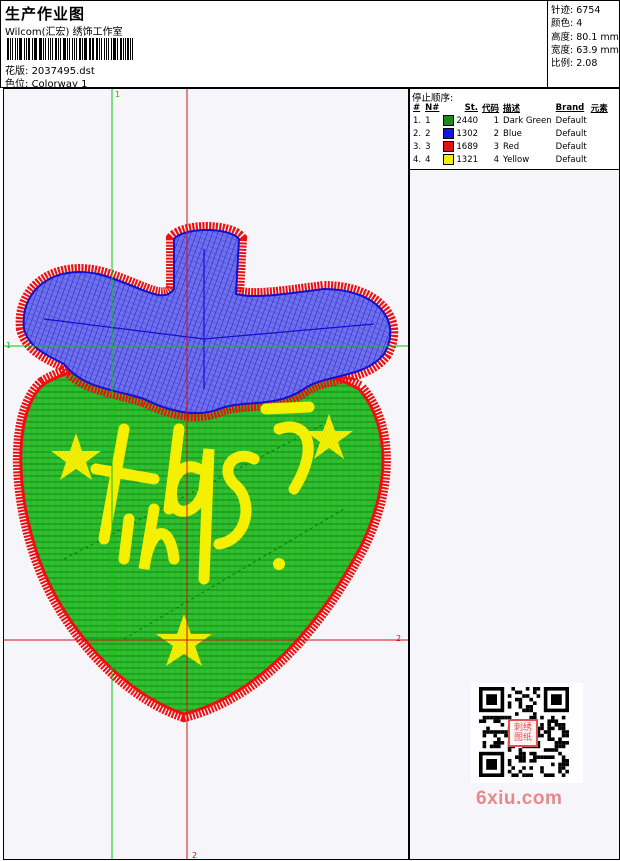  Describe the element at coordinates (500, 133) in the screenshot. I see `table-row: 2. 2 1302 2 Blue Default` at that location.